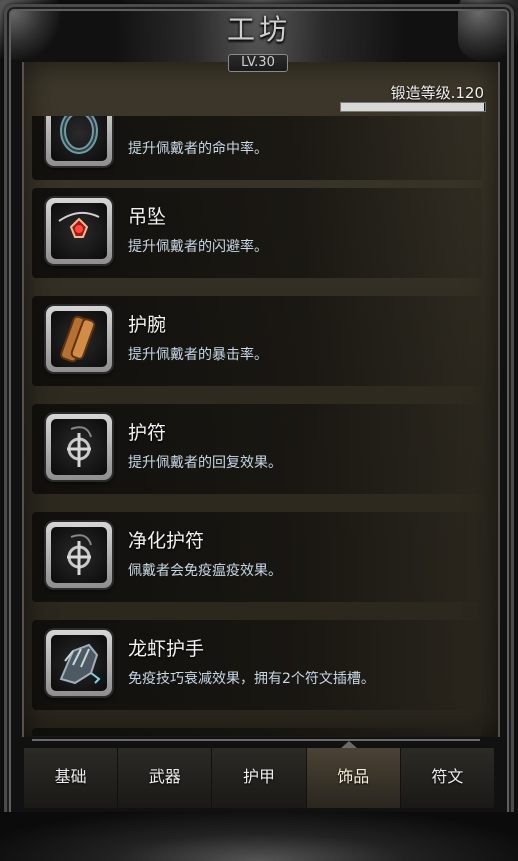 The image size is (518, 861). I want to click on list-item-amulet: 护符 提升佩戴者的回复效果。, so click(257, 449).